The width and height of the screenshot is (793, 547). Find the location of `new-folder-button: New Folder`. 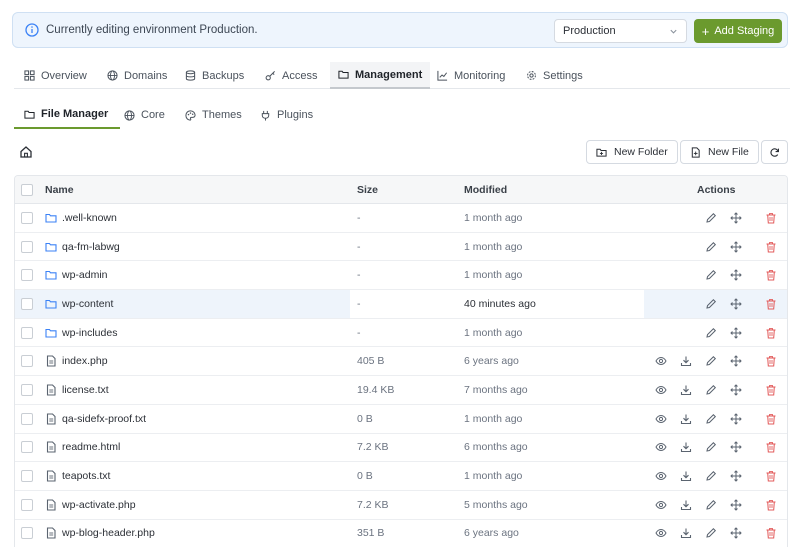

new-folder-button: New Folder is located at coordinates (632, 152).